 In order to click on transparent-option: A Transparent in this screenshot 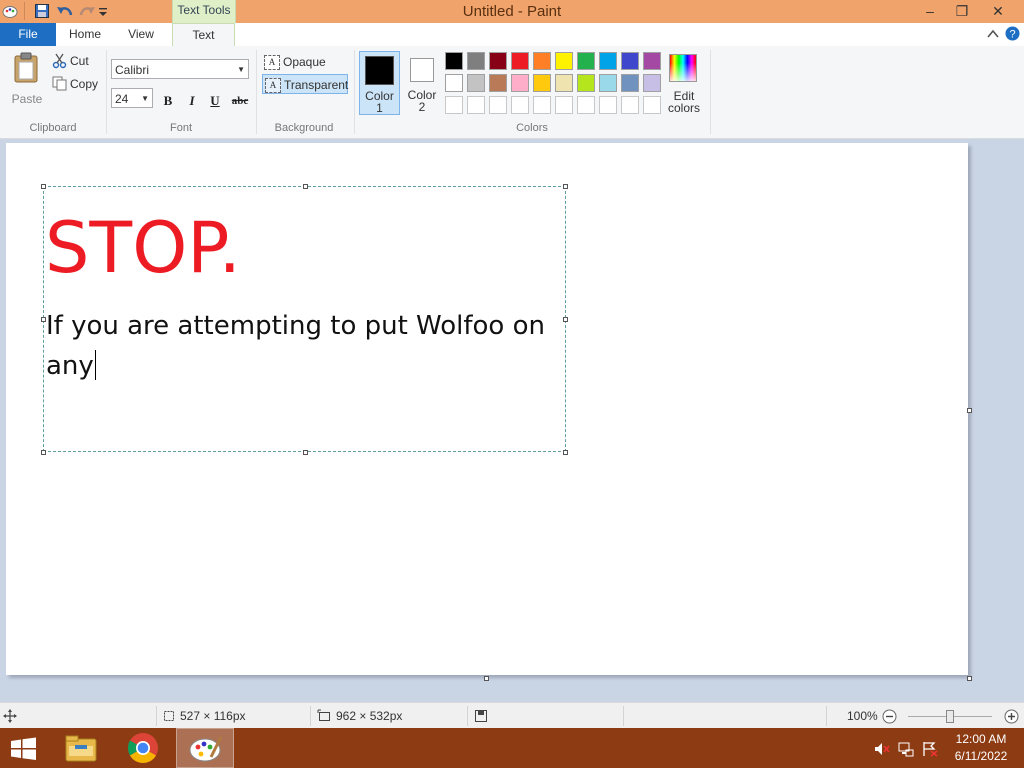, I will do `click(305, 84)`.